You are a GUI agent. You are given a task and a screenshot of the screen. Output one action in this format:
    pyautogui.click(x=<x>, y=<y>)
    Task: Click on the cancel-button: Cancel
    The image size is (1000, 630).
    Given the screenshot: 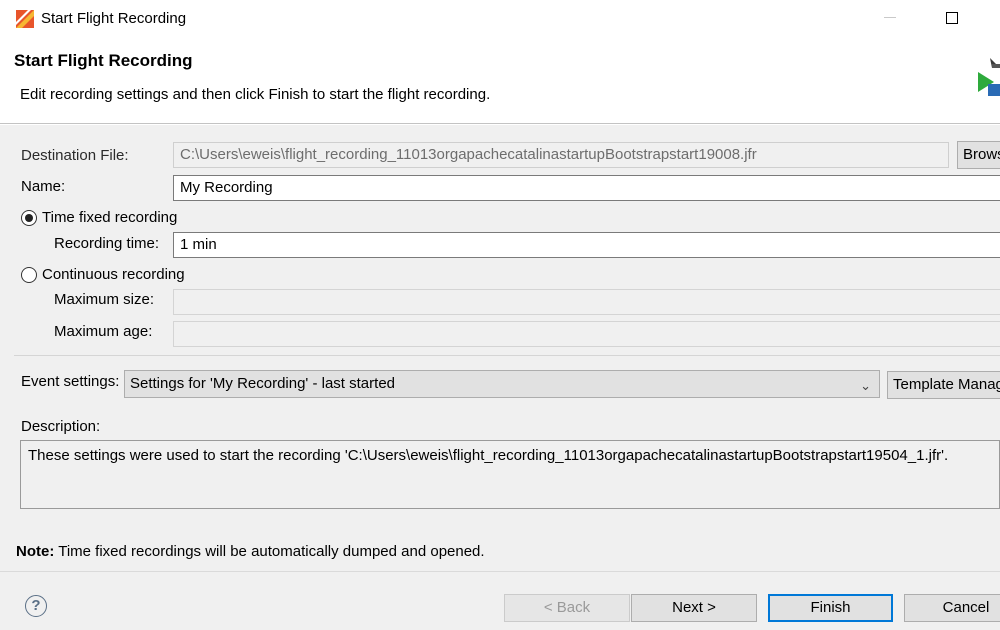 What is the action you would take?
    pyautogui.click(x=952, y=608)
    